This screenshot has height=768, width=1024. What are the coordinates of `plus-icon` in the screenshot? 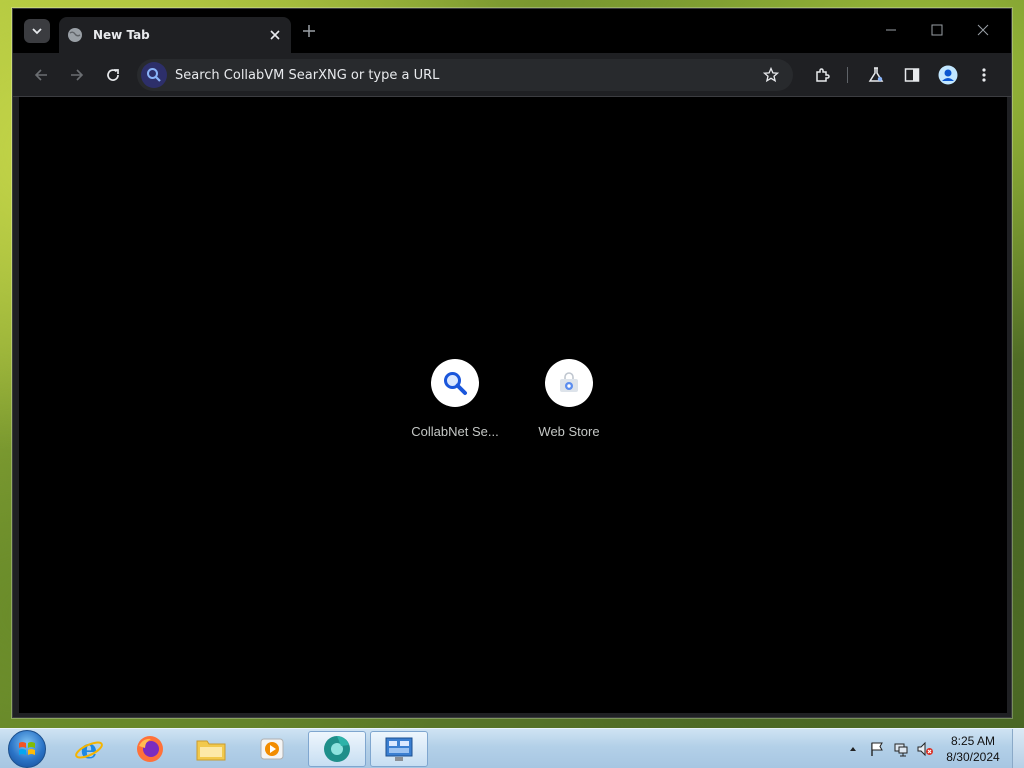 It's located at (309, 31).